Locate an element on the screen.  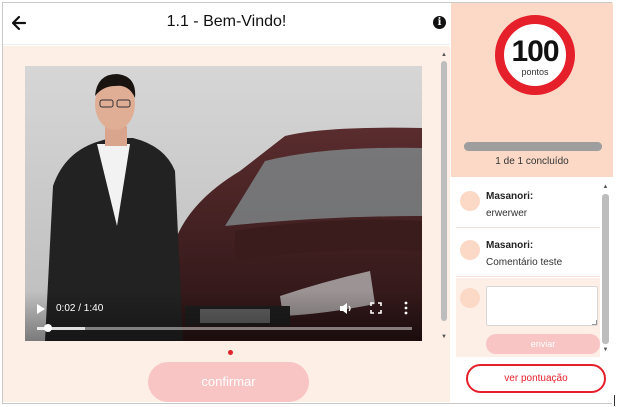
confirm-button: confirmar is located at coordinates (228, 382).